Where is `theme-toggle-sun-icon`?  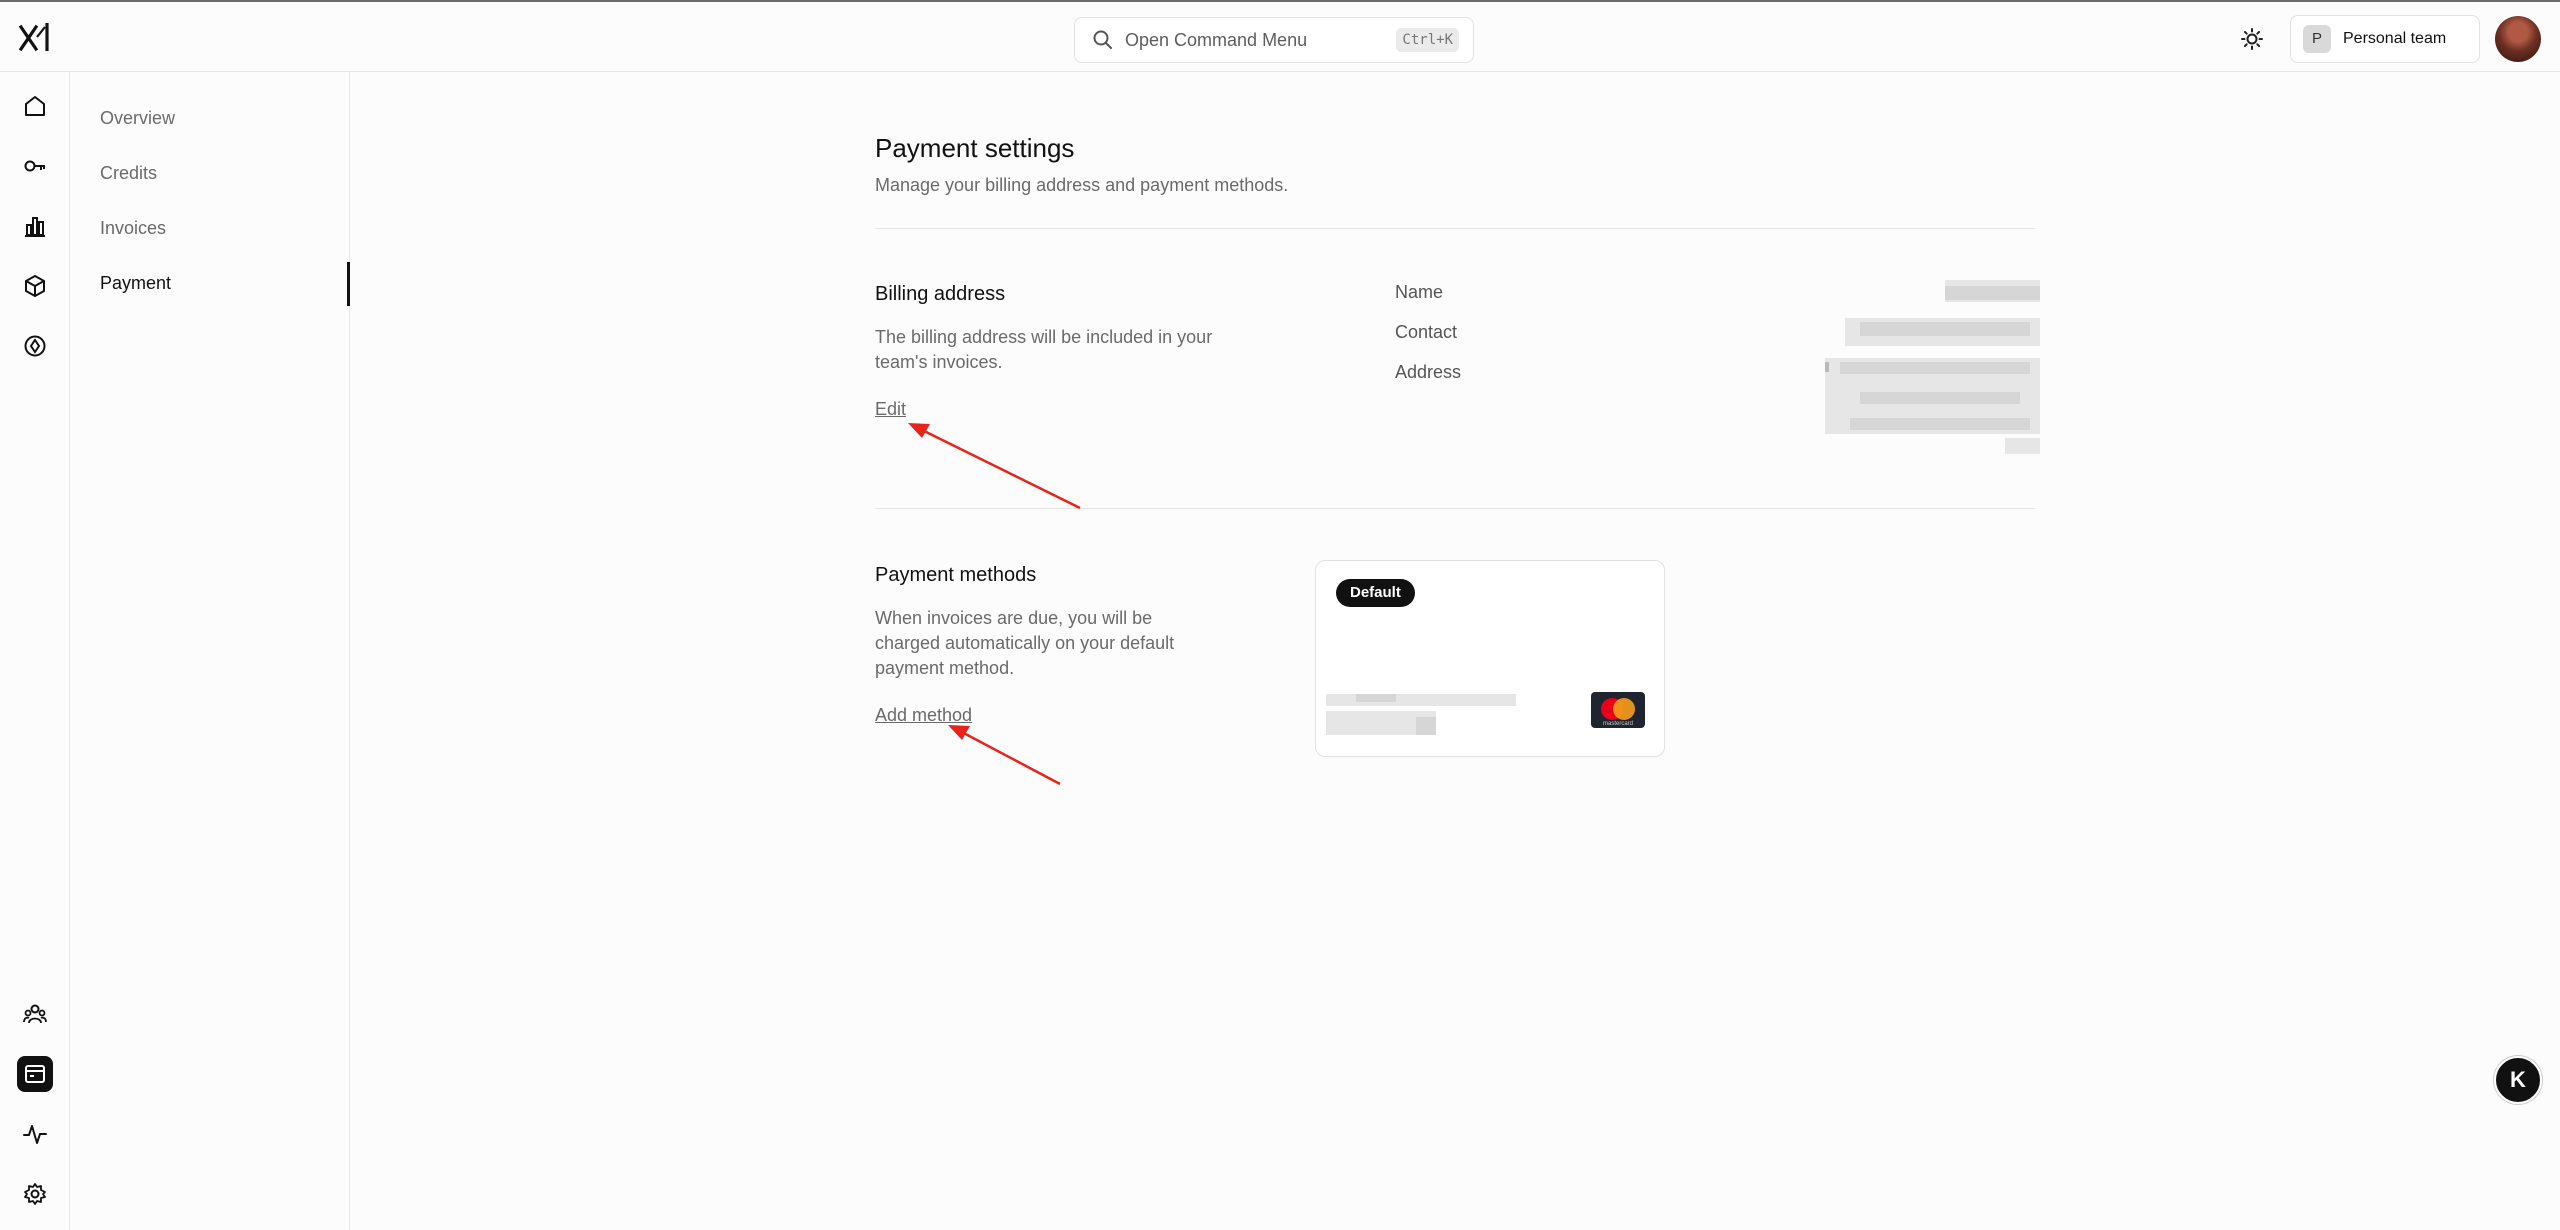 theme-toggle-sun-icon is located at coordinates (2252, 39).